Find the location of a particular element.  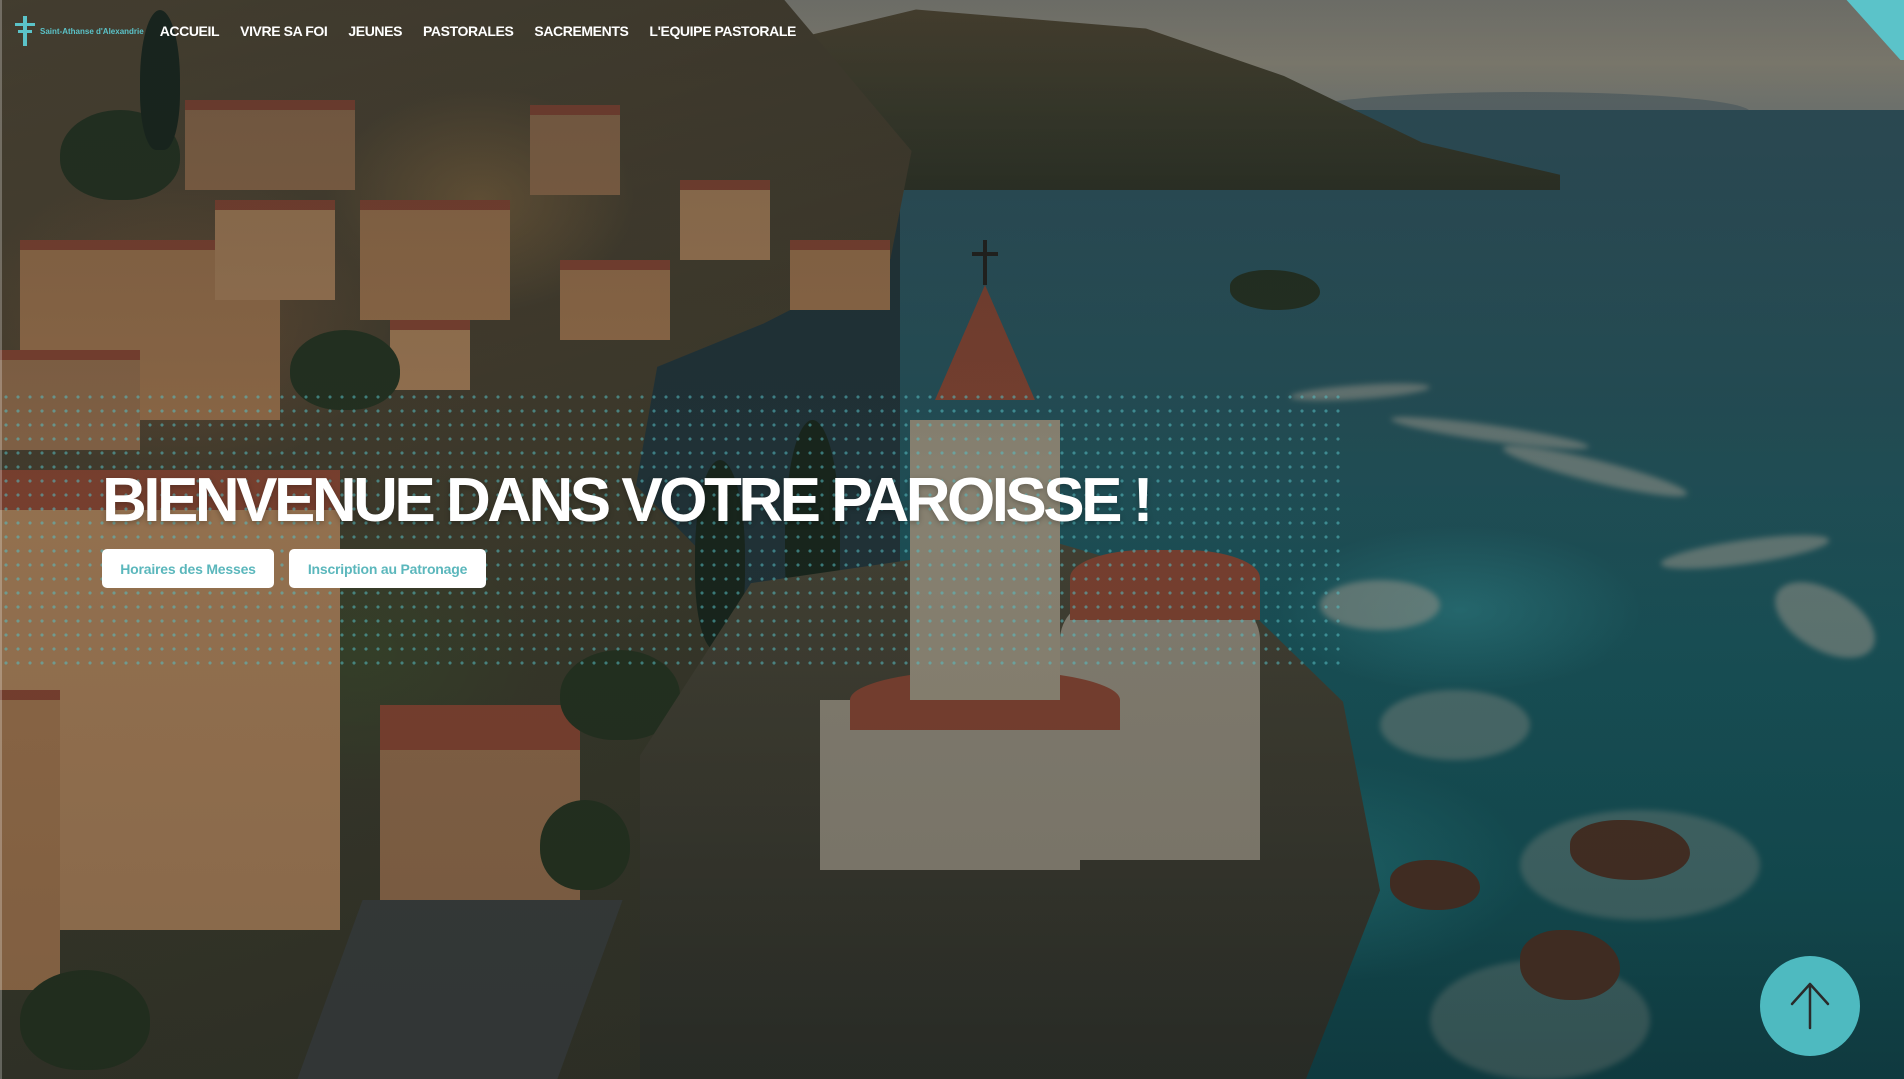

mass-times-button: Horaires des Messes is located at coordinates (188, 568).